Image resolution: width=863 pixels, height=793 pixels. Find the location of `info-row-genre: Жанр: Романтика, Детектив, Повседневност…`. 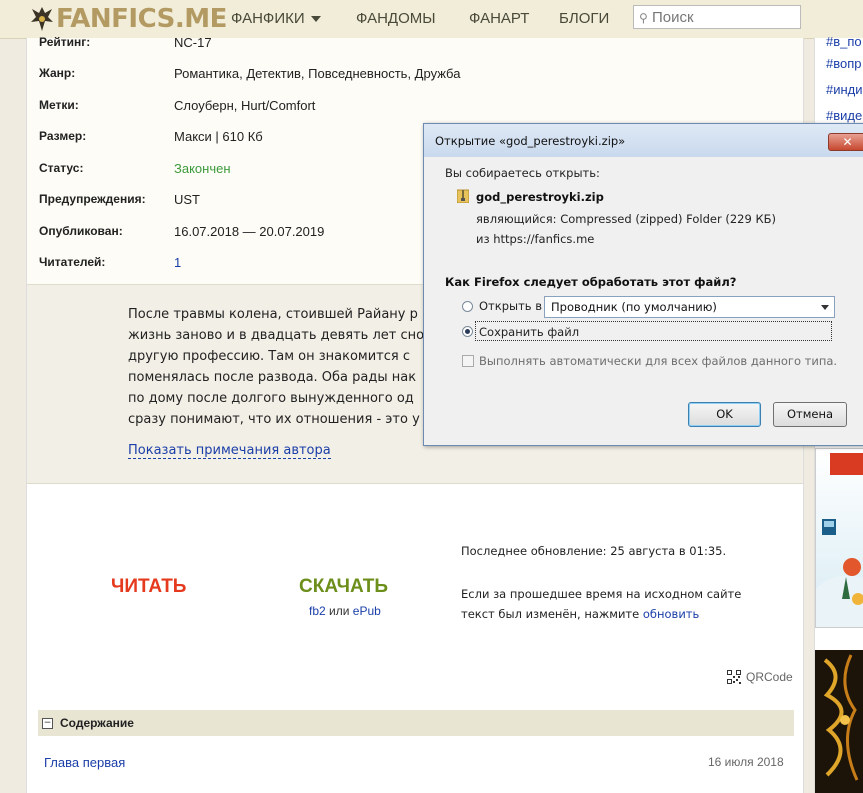

info-row-genre: Жанр: Романтика, Детектив, Повседневност… is located at coordinates (415, 81).